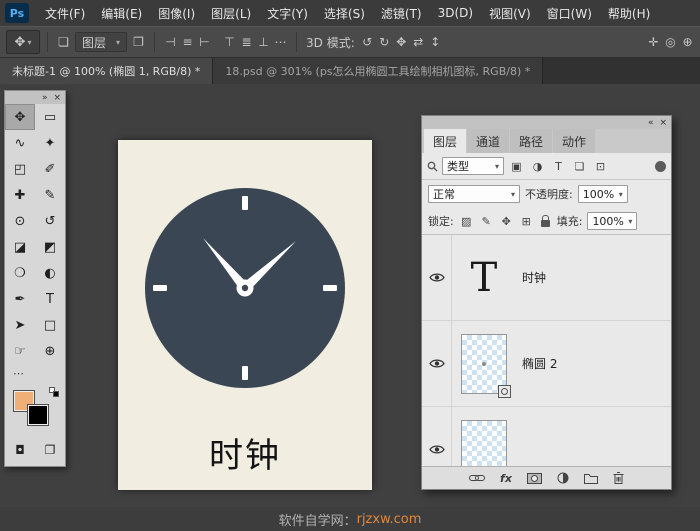 This screenshot has height=531, width=700. I want to click on auto-select-target-dropdown: 图层 ▾, so click(101, 42).